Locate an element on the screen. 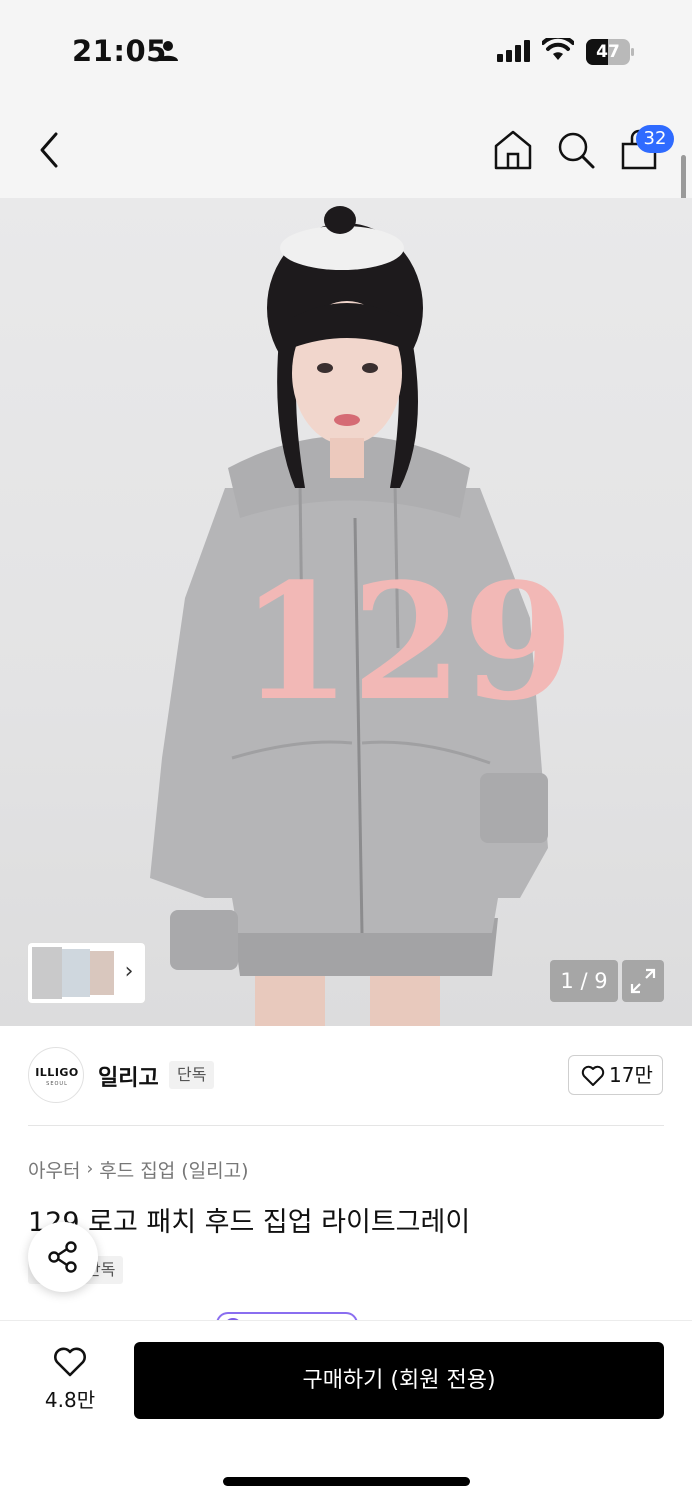 The width and height of the screenshot is (692, 1500). breadcrumb-category: 아우터 is located at coordinates (54, 1169).